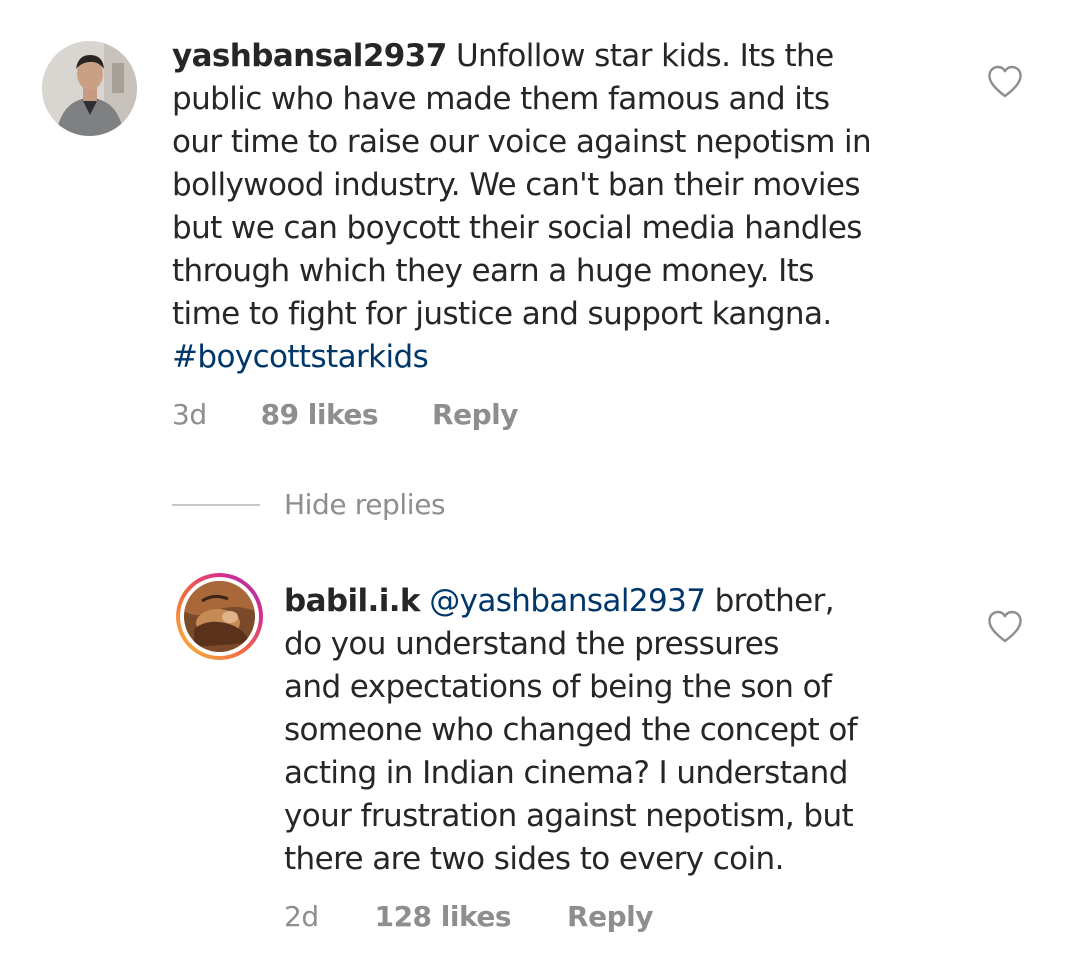 The height and width of the screenshot is (960, 1080). Describe the element at coordinates (443, 916) in the screenshot. I see `likes-count: 128 likes` at that location.